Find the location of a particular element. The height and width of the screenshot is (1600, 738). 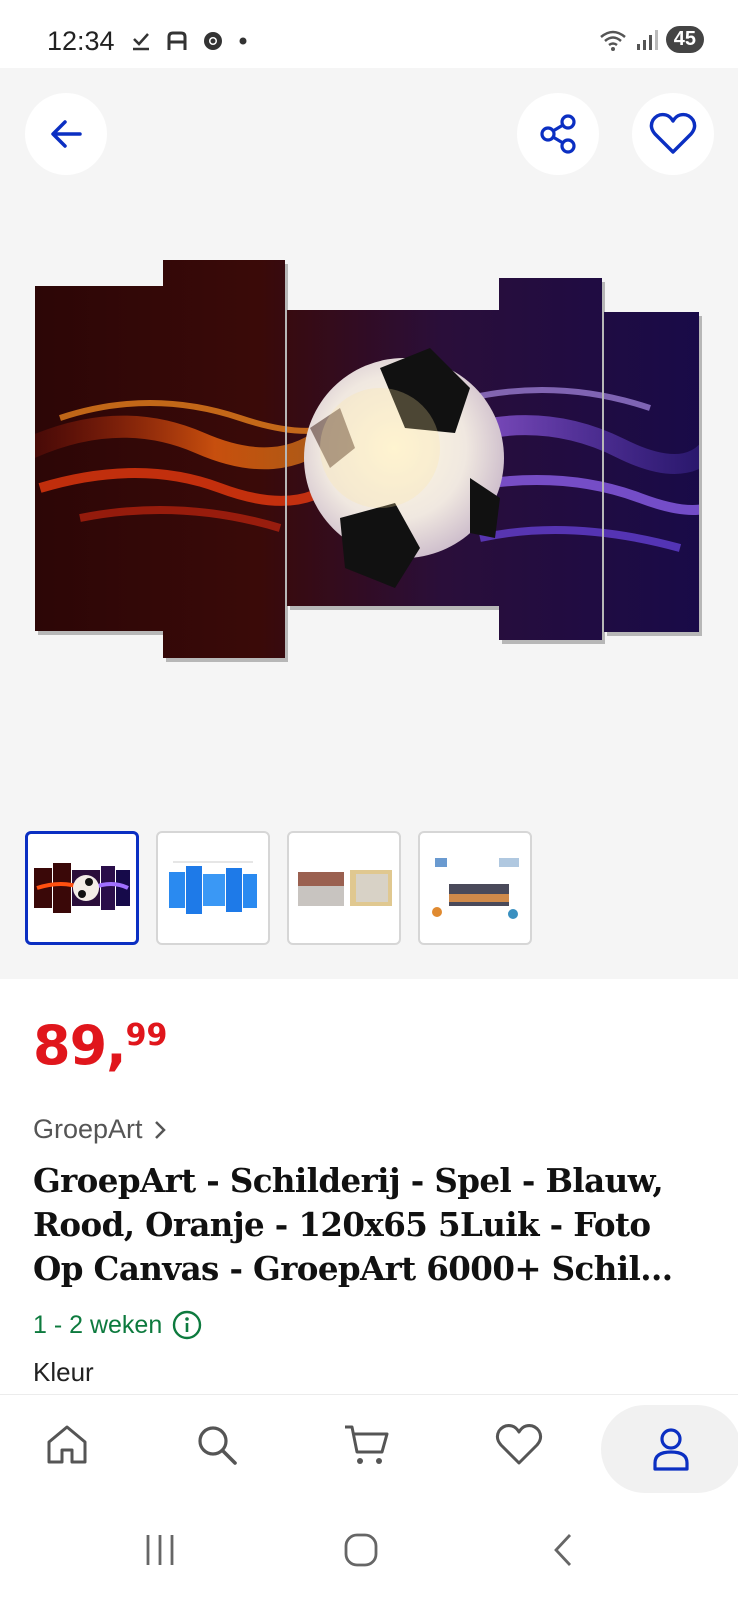

price-cents: 99 is located at coordinates (146, 1035).